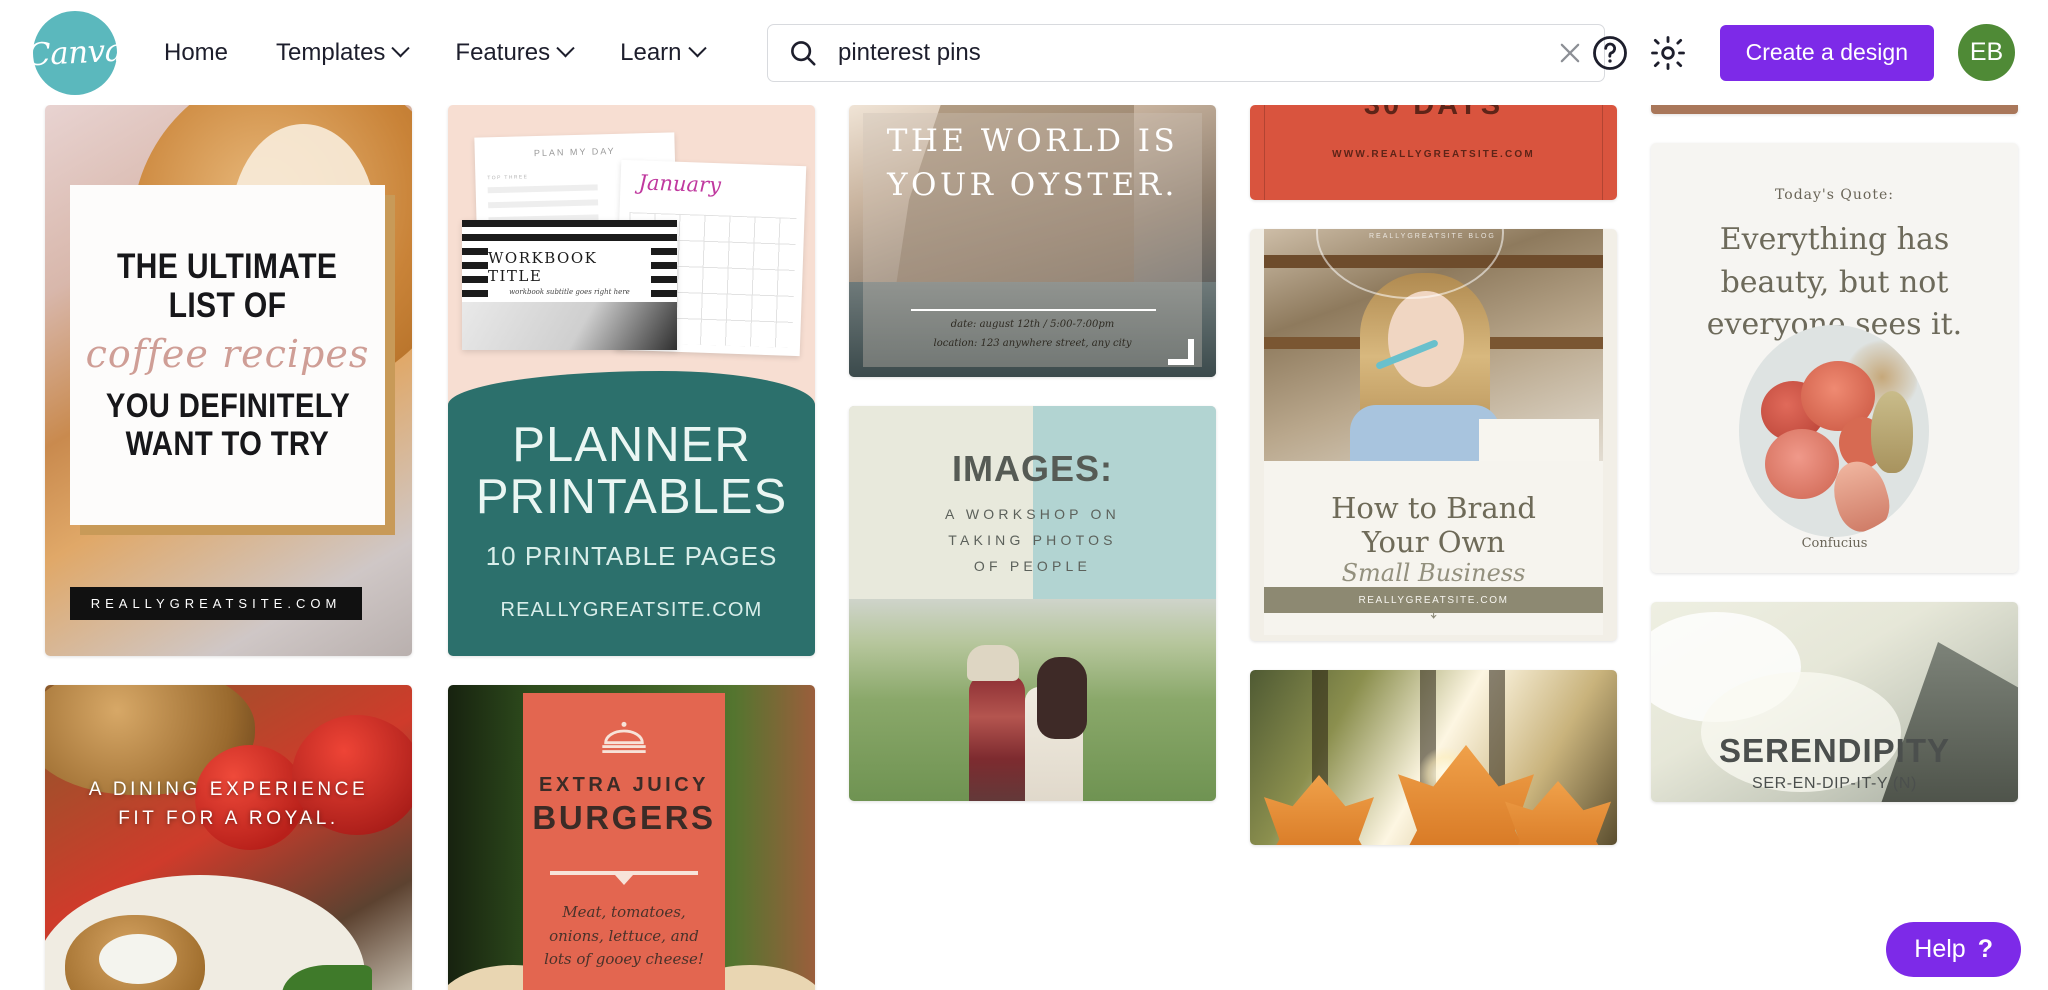  What do you see at coordinates (651, 52) in the screenshot?
I see `nav-item-learn-label: Learn` at bounding box center [651, 52].